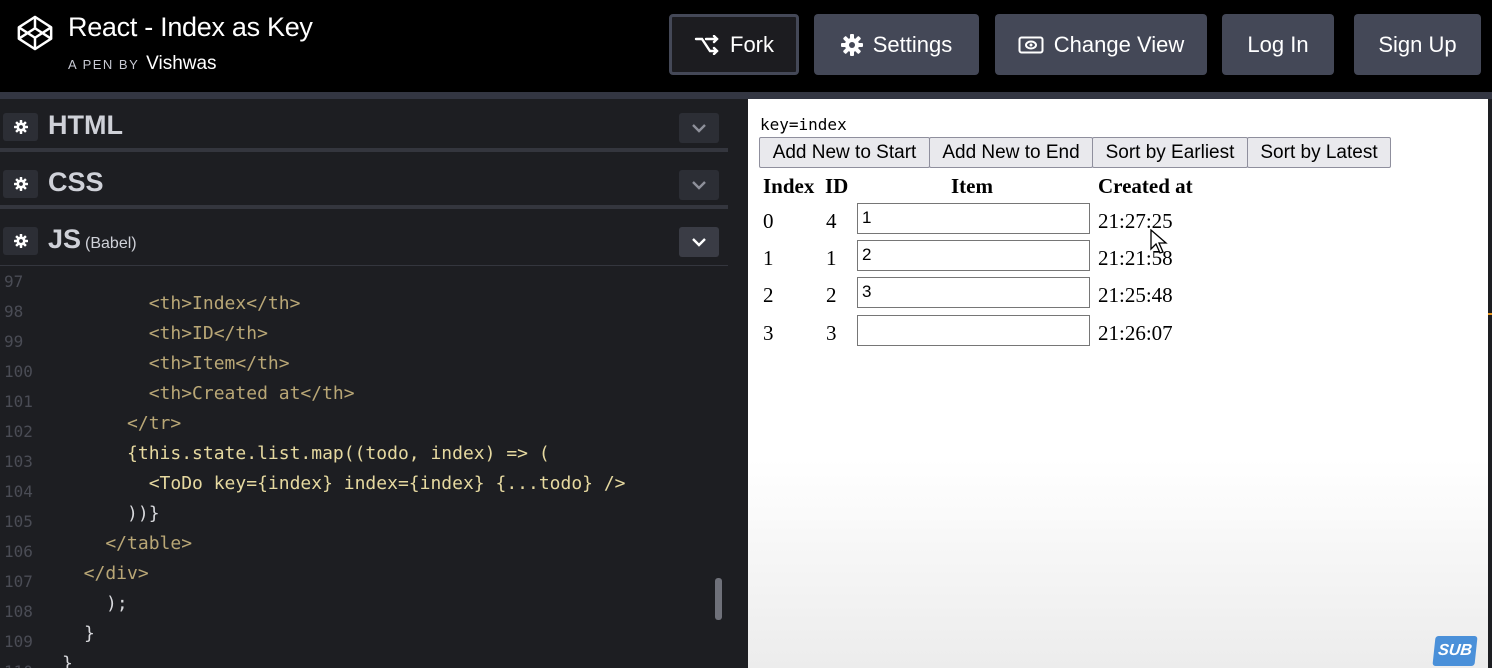 The width and height of the screenshot is (1492, 668). Describe the element at coordinates (32, 654) in the screenshot. I see `code-line: 110` at that location.